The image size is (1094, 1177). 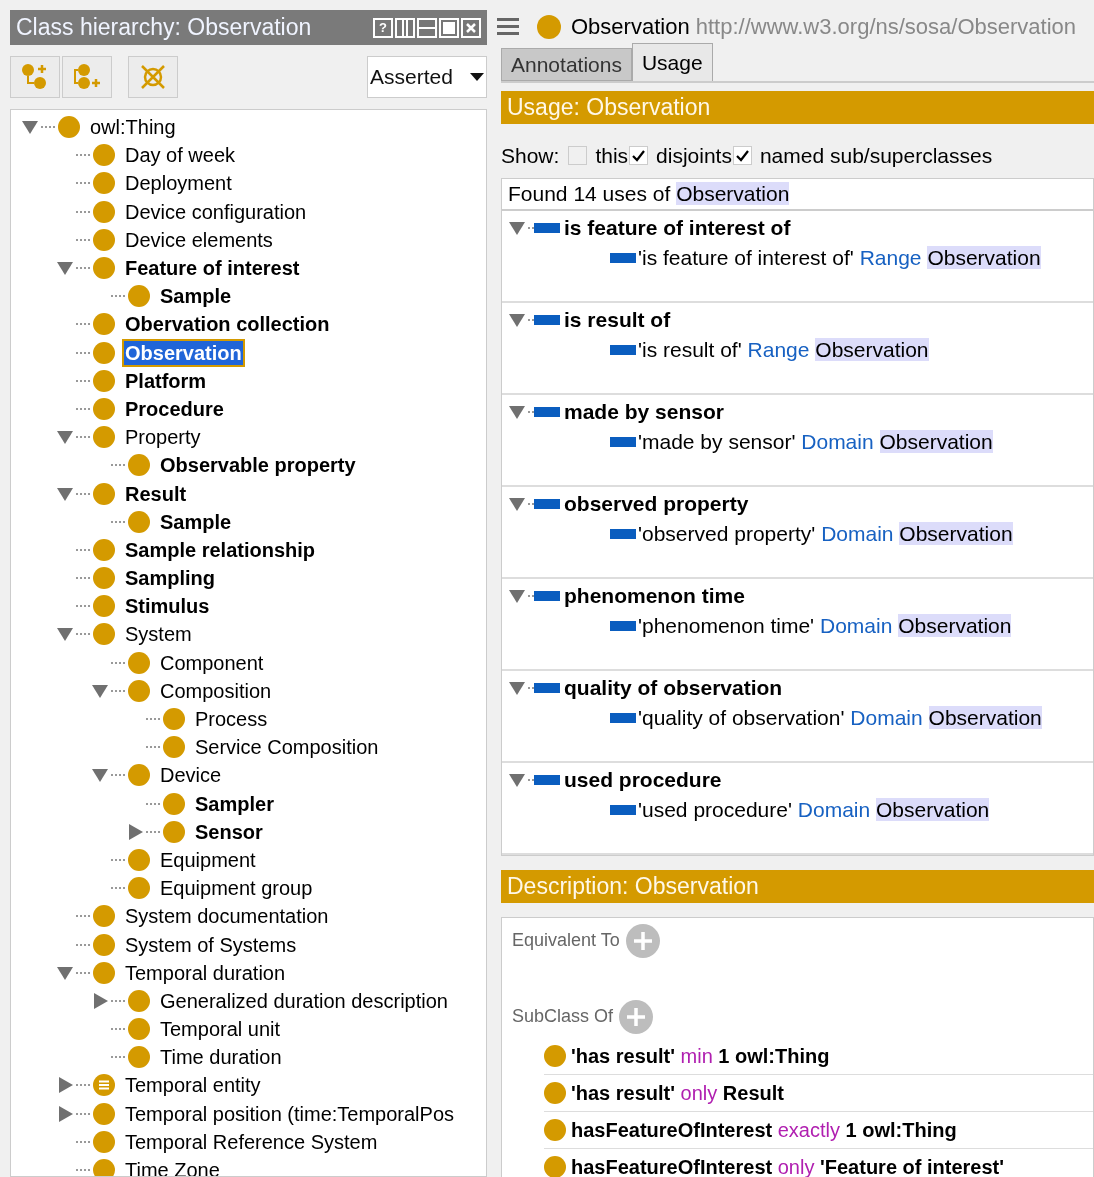 What do you see at coordinates (220, 1029) in the screenshot?
I see `class-label: Temporal unit` at bounding box center [220, 1029].